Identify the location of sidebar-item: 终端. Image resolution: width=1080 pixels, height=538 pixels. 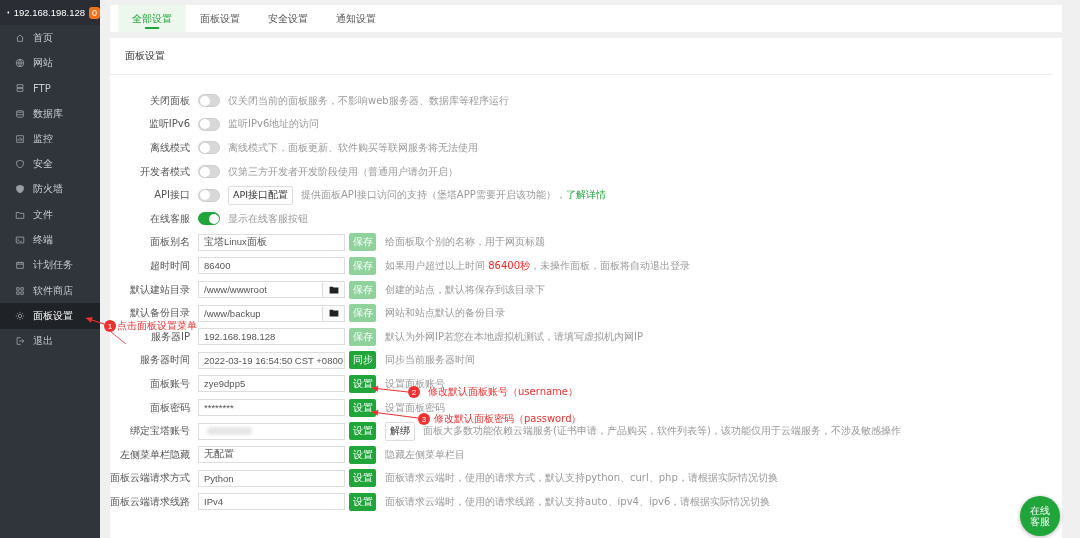
(50, 240).